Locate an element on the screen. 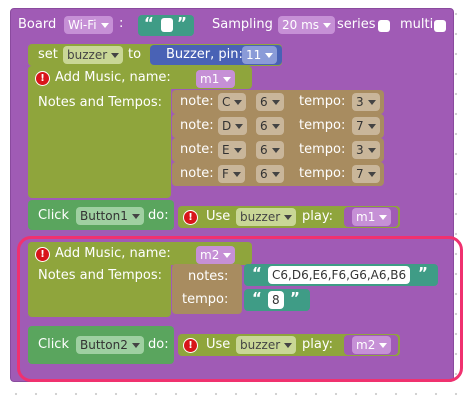 This screenshot has width=474, height=403. open-quote-icon: “ is located at coordinates (149, 23).